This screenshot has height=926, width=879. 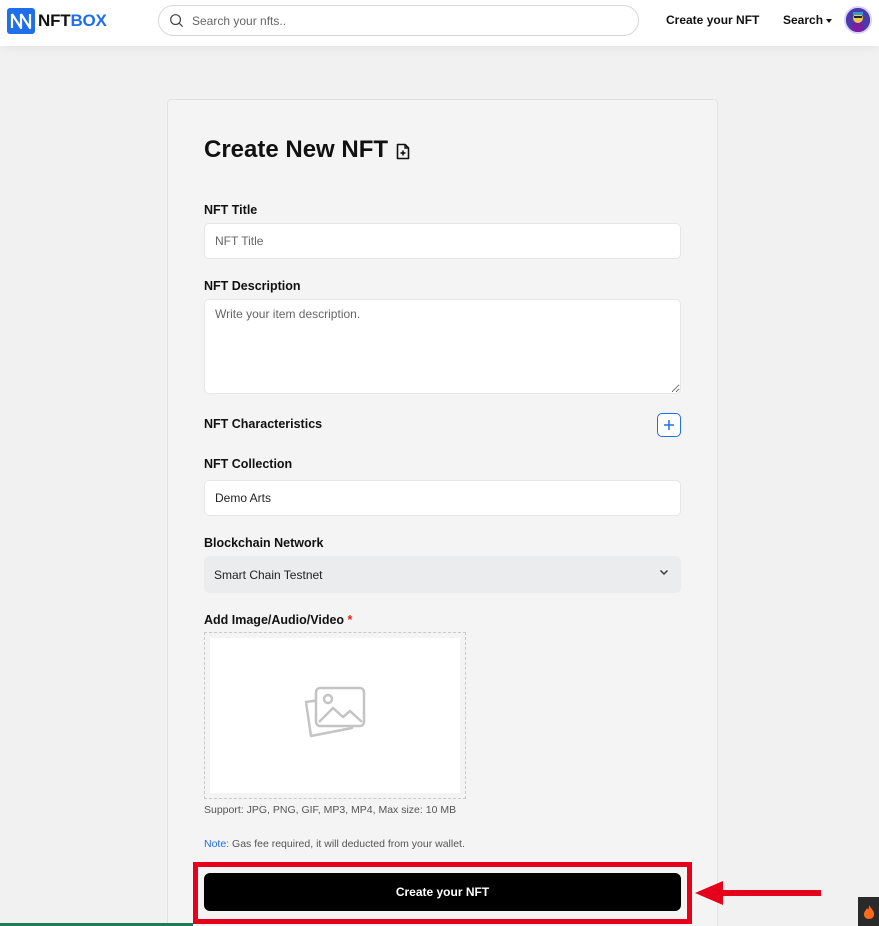 What do you see at coordinates (21, 21) in the screenshot?
I see `logo-mark-icon` at bounding box center [21, 21].